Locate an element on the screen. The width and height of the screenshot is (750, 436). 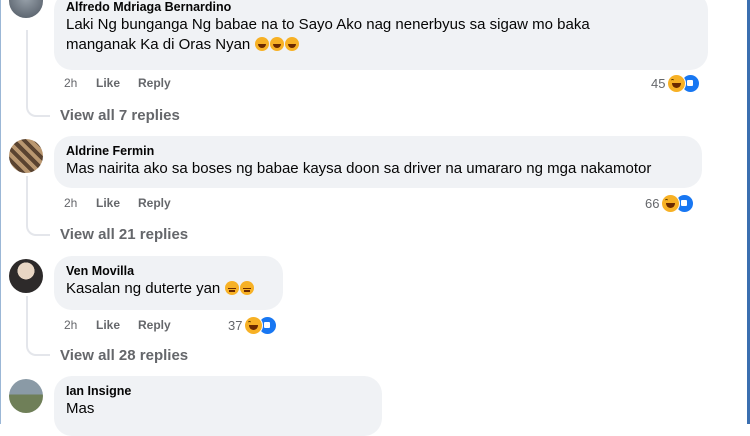
comment-author: Ven Movilla is located at coordinates (168, 271).